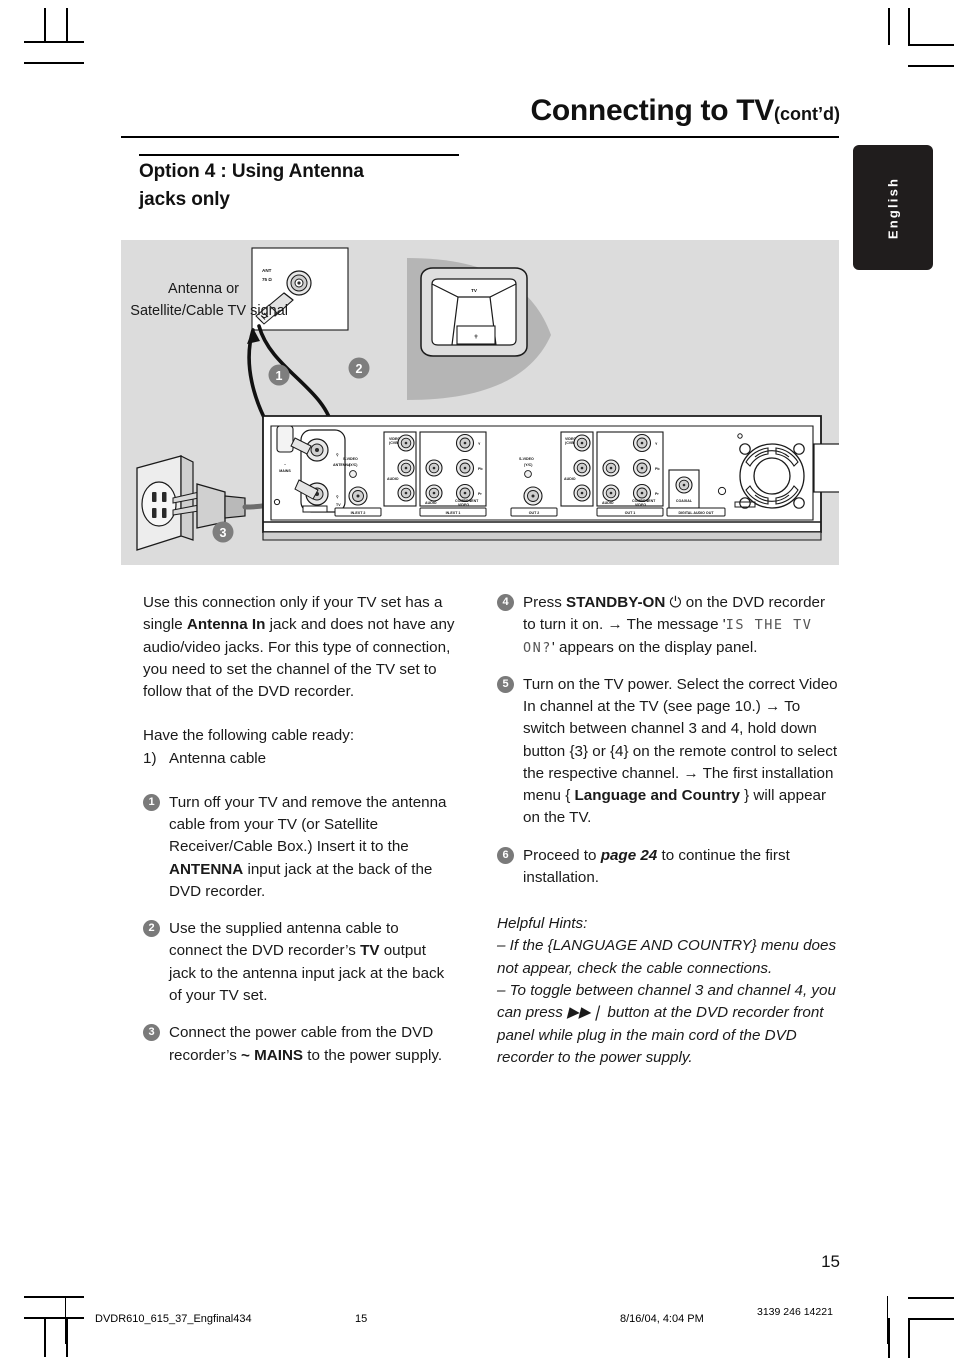 The image size is (954, 1365). Describe the element at coordinates (309, 185) in the screenshot. I see `section-heading: Option 4 : Using Antenna jacks only` at that location.